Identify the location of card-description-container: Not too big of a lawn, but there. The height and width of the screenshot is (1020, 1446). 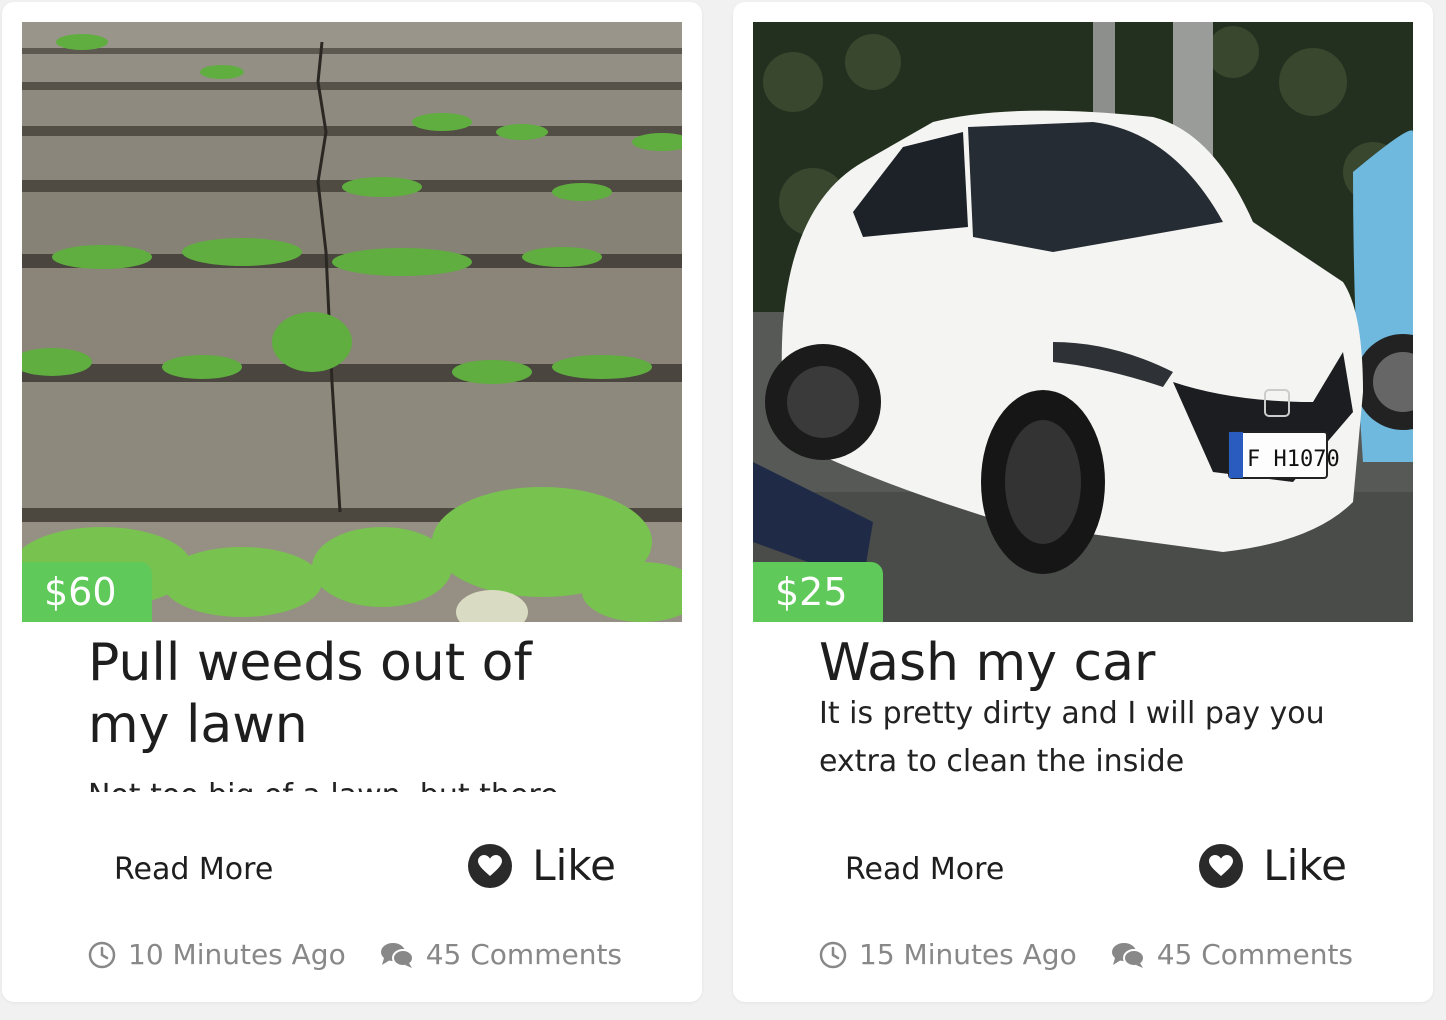
(368, 782).